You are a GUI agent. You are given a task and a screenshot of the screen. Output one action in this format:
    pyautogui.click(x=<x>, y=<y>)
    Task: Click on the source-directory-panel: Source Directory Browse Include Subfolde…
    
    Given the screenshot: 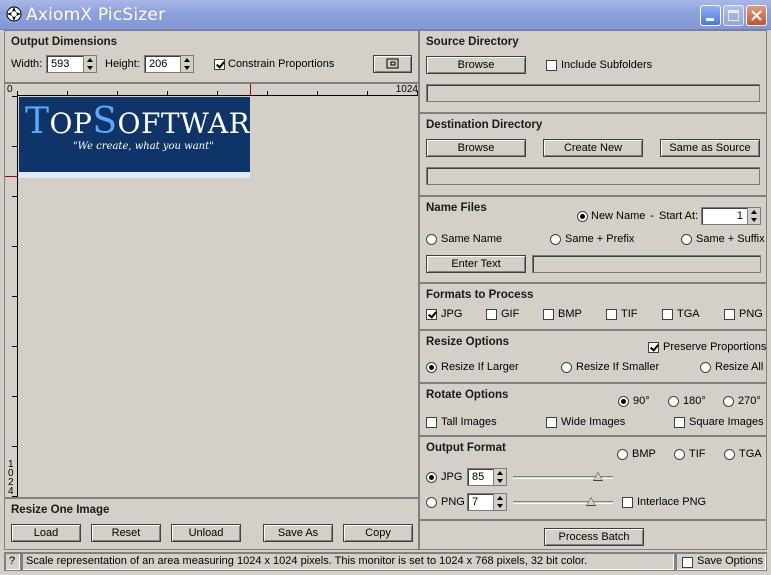 What is the action you would take?
    pyautogui.click(x=593, y=71)
    